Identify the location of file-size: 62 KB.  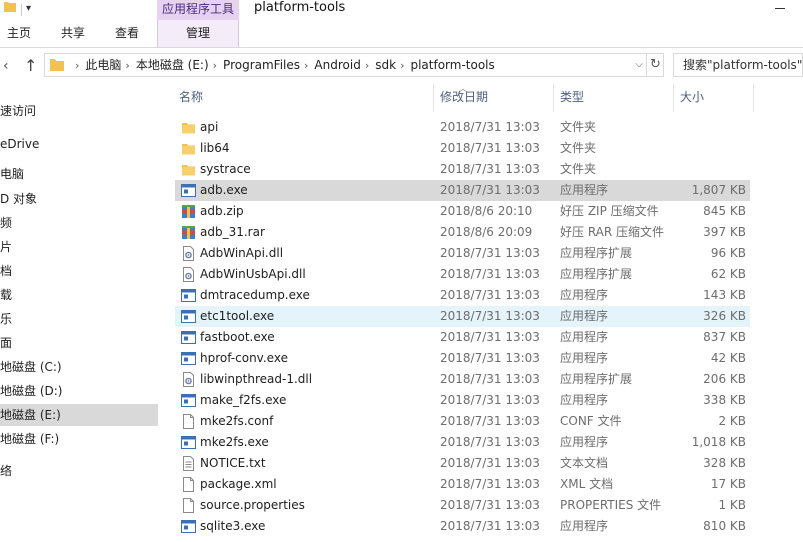
(728, 274).